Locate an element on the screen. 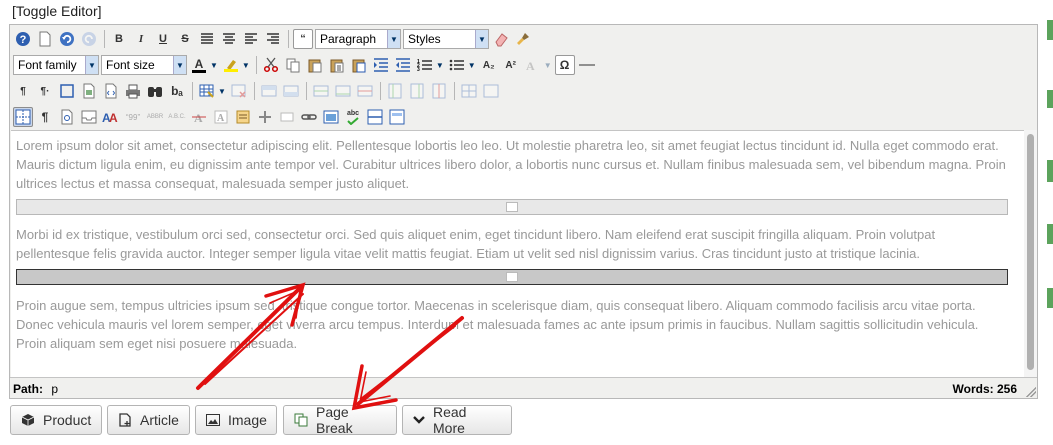 This screenshot has width=1053, height=445. file-search-icon is located at coordinates (67, 117).